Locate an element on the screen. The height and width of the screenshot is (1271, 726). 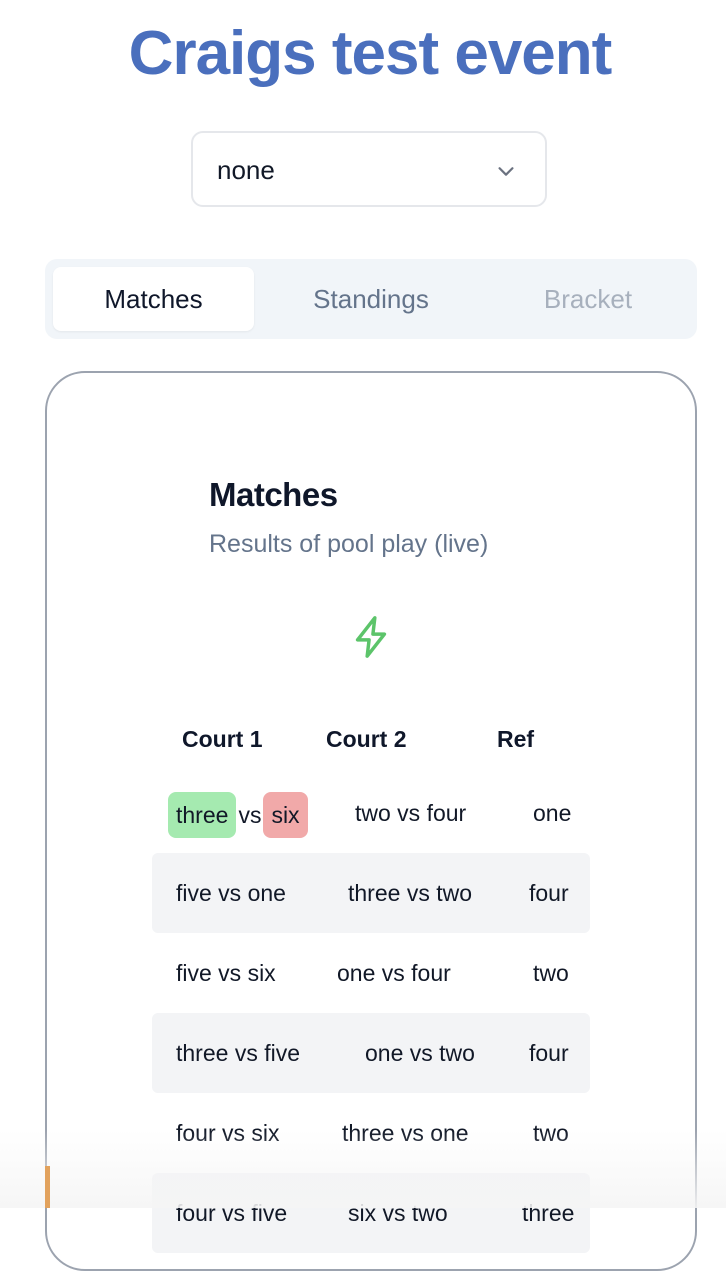
column-header-court-1: Court 1 is located at coordinates (222, 739).